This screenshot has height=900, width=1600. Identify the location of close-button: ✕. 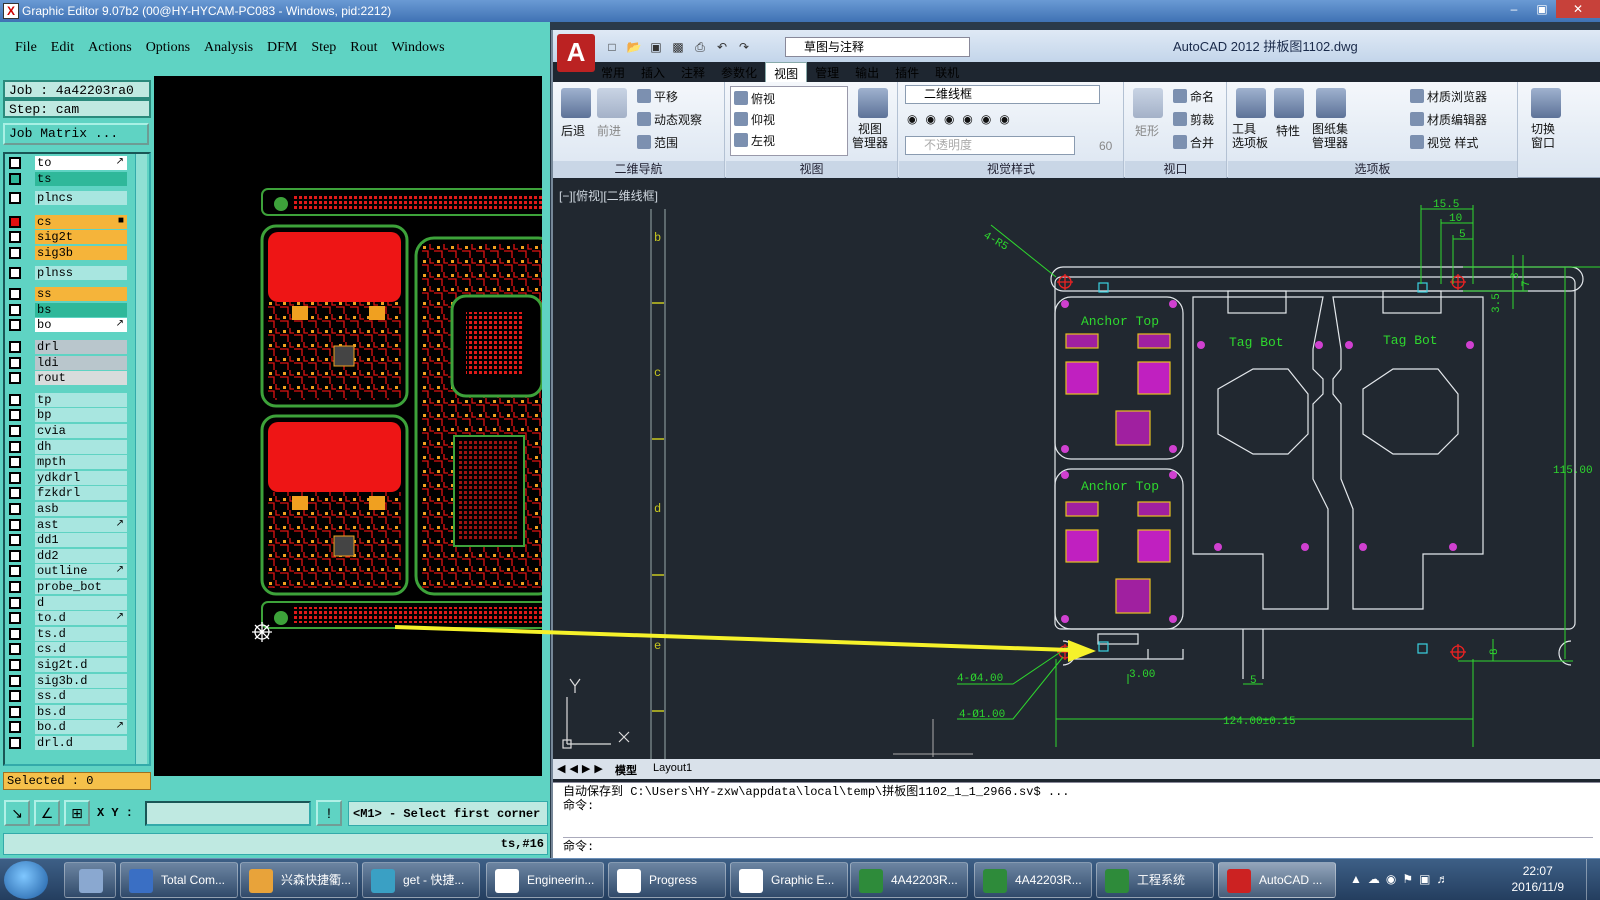
(1578, 9).